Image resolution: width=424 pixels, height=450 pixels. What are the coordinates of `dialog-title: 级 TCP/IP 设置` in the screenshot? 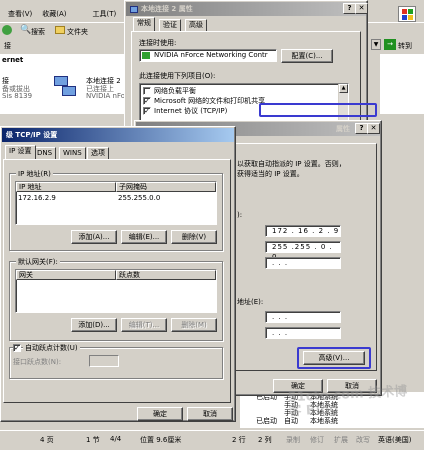 It's located at (32, 135).